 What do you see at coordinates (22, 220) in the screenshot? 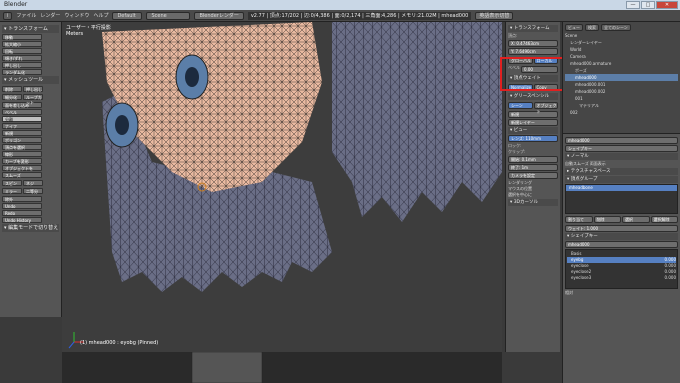
I see `undo-history-button: Undo History` at bounding box center [22, 220].